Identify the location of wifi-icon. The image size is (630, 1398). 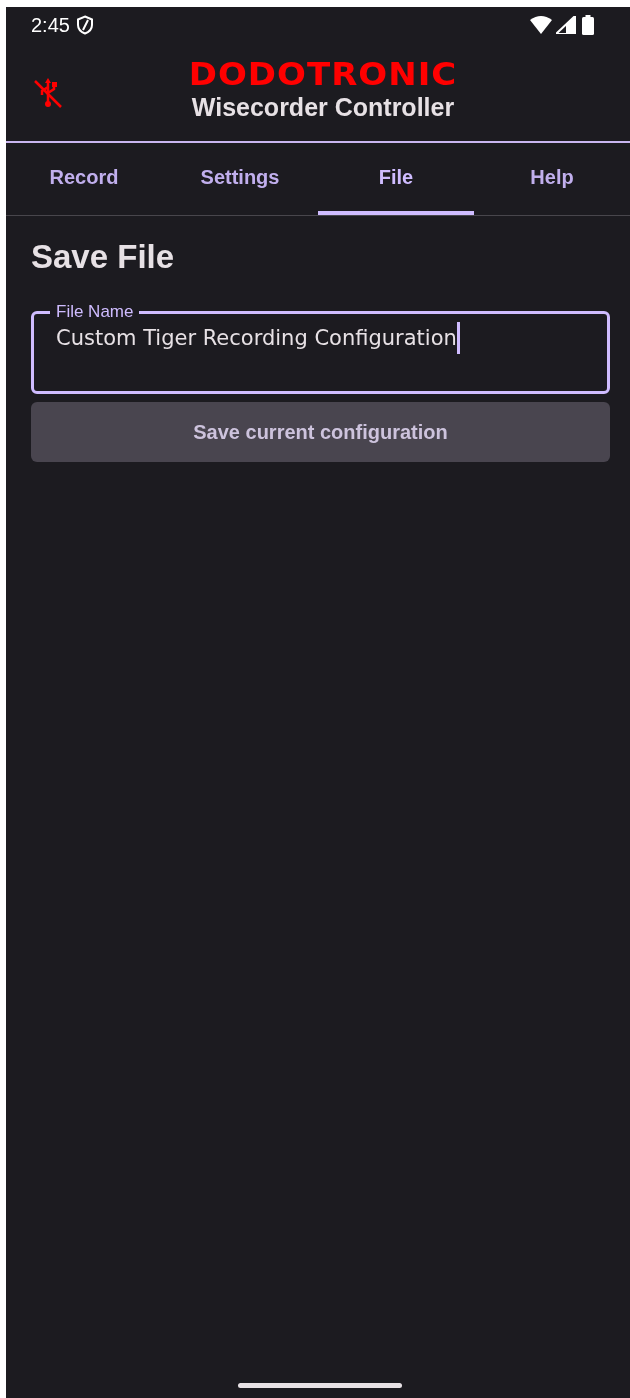
(541, 25).